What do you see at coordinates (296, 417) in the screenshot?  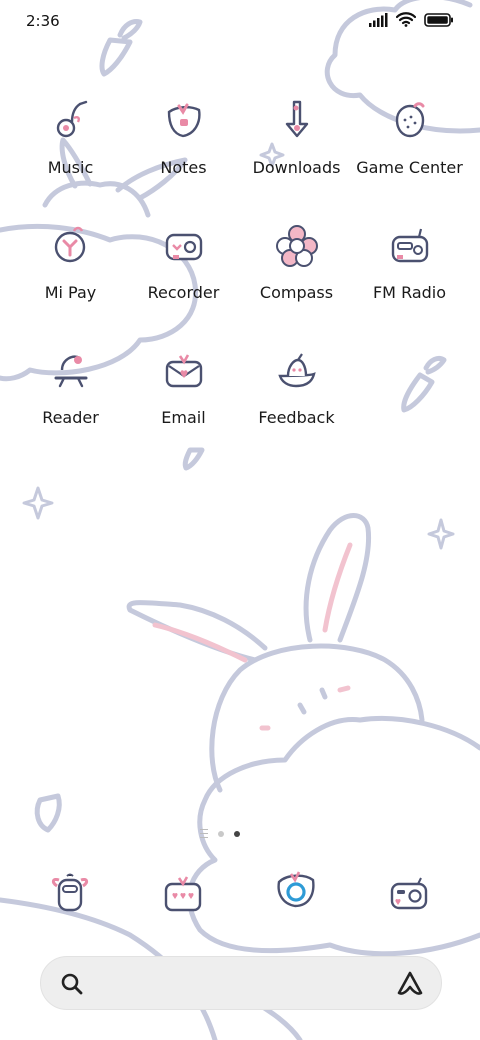 I see `app-label: Feedback` at bounding box center [296, 417].